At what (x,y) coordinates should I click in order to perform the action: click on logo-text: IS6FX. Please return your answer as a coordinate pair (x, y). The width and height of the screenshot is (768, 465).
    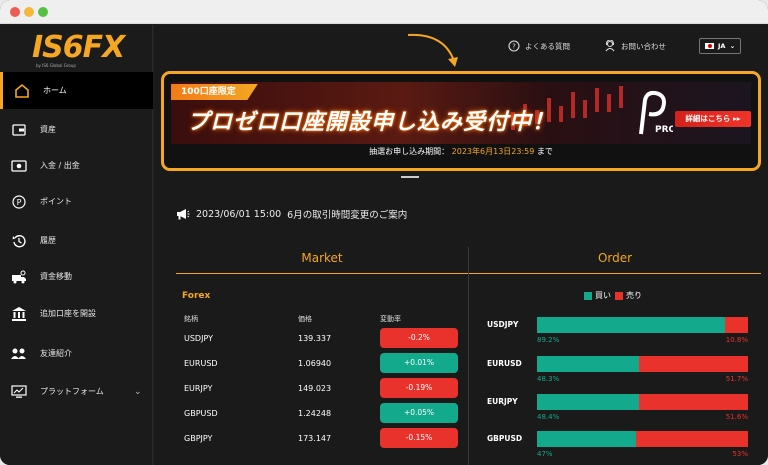
    Looking at the image, I should click on (78, 47).